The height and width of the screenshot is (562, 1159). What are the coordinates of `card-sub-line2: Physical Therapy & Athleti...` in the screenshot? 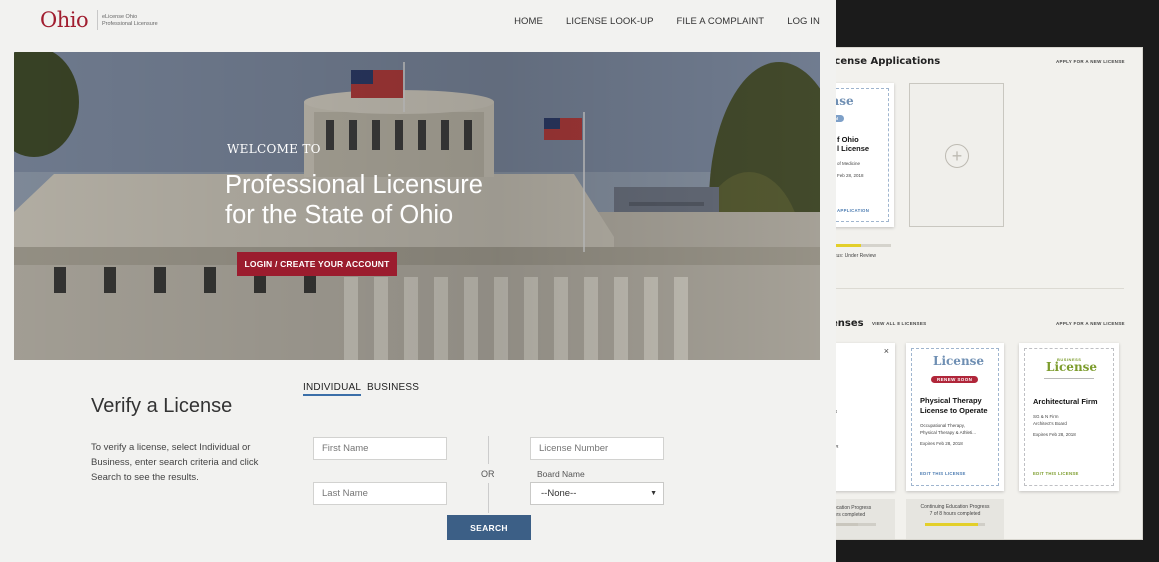 It's located at (948, 432).